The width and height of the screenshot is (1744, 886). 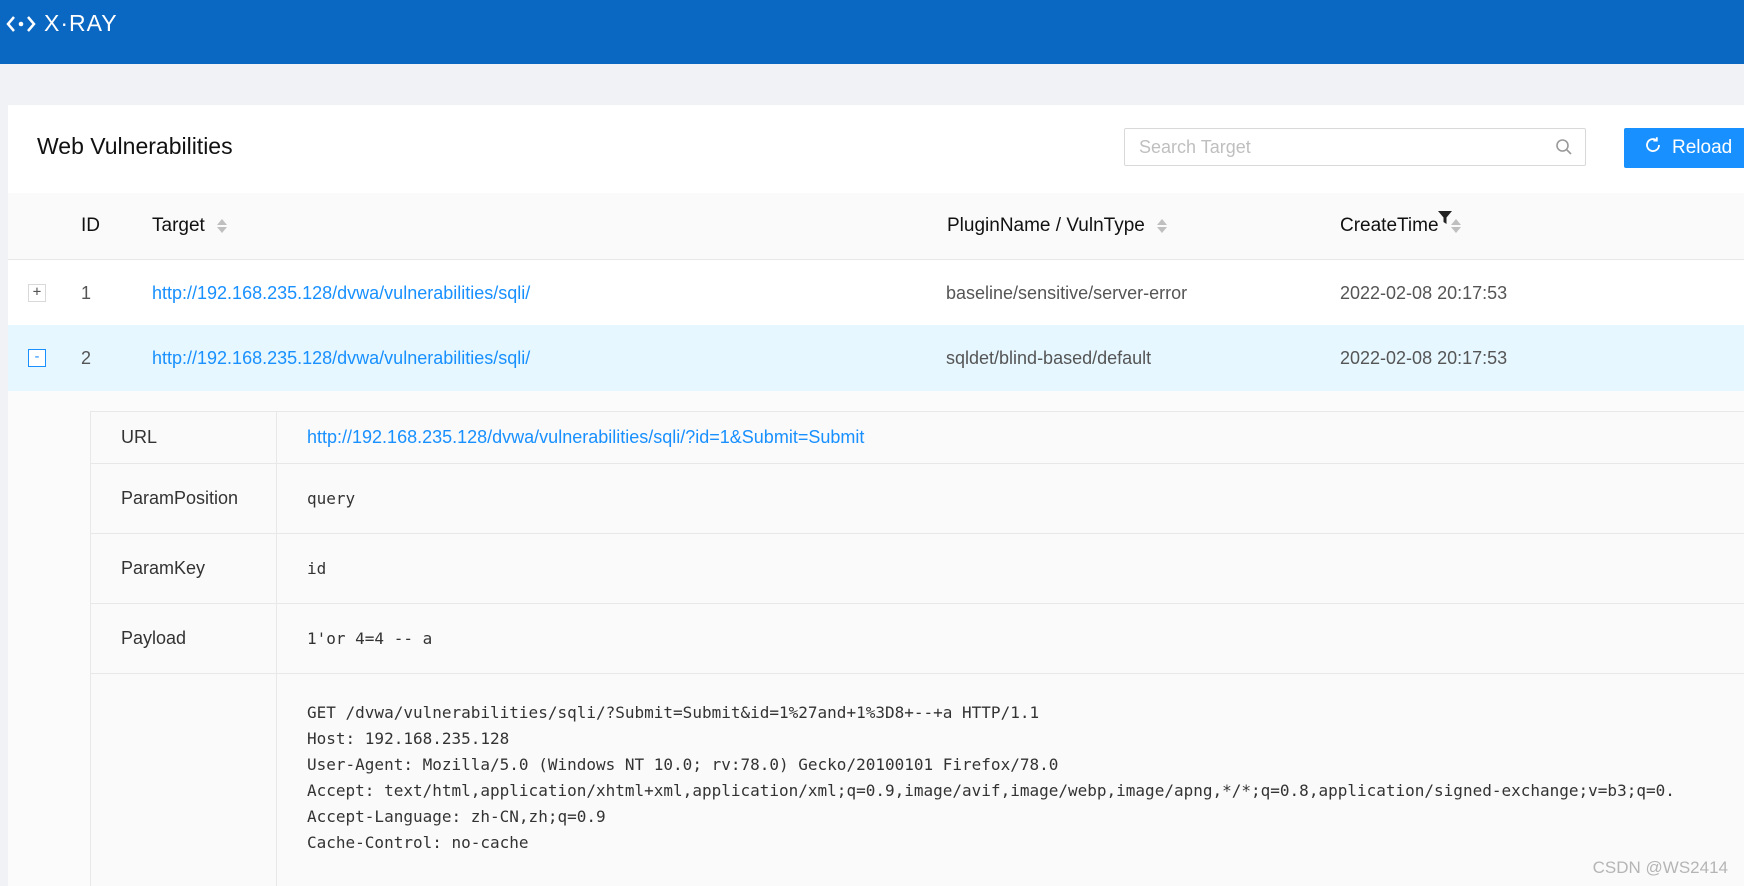 What do you see at coordinates (872, 32) in the screenshot?
I see `top-navbar: X·RAY` at bounding box center [872, 32].